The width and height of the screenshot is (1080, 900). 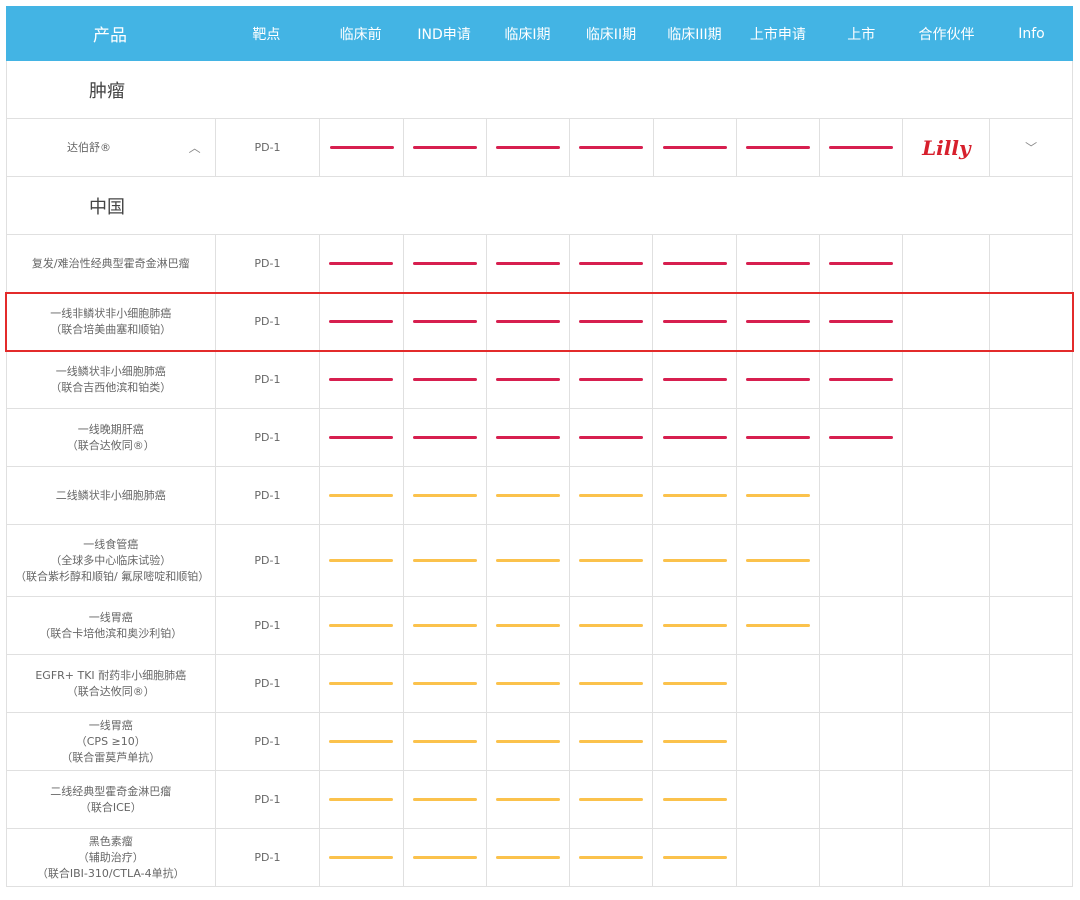 What do you see at coordinates (861, 34) in the screenshot?
I see `header-col: 上市` at bounding box center [861, 34].